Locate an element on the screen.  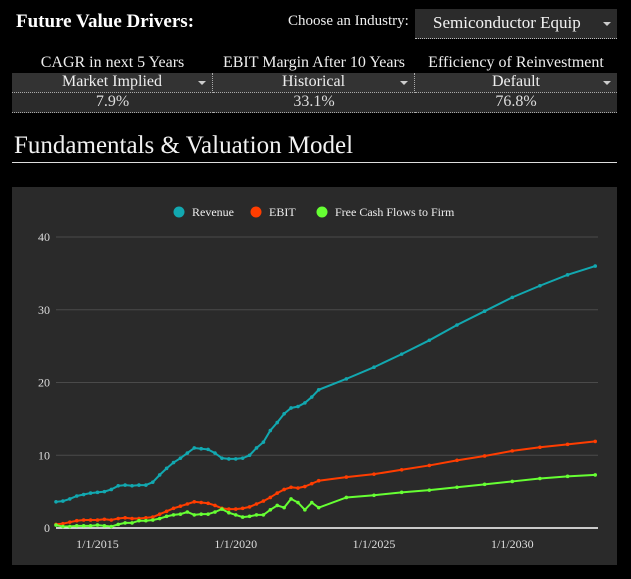
ebit-dropdown: Historical is located at coordinates (314, 83).